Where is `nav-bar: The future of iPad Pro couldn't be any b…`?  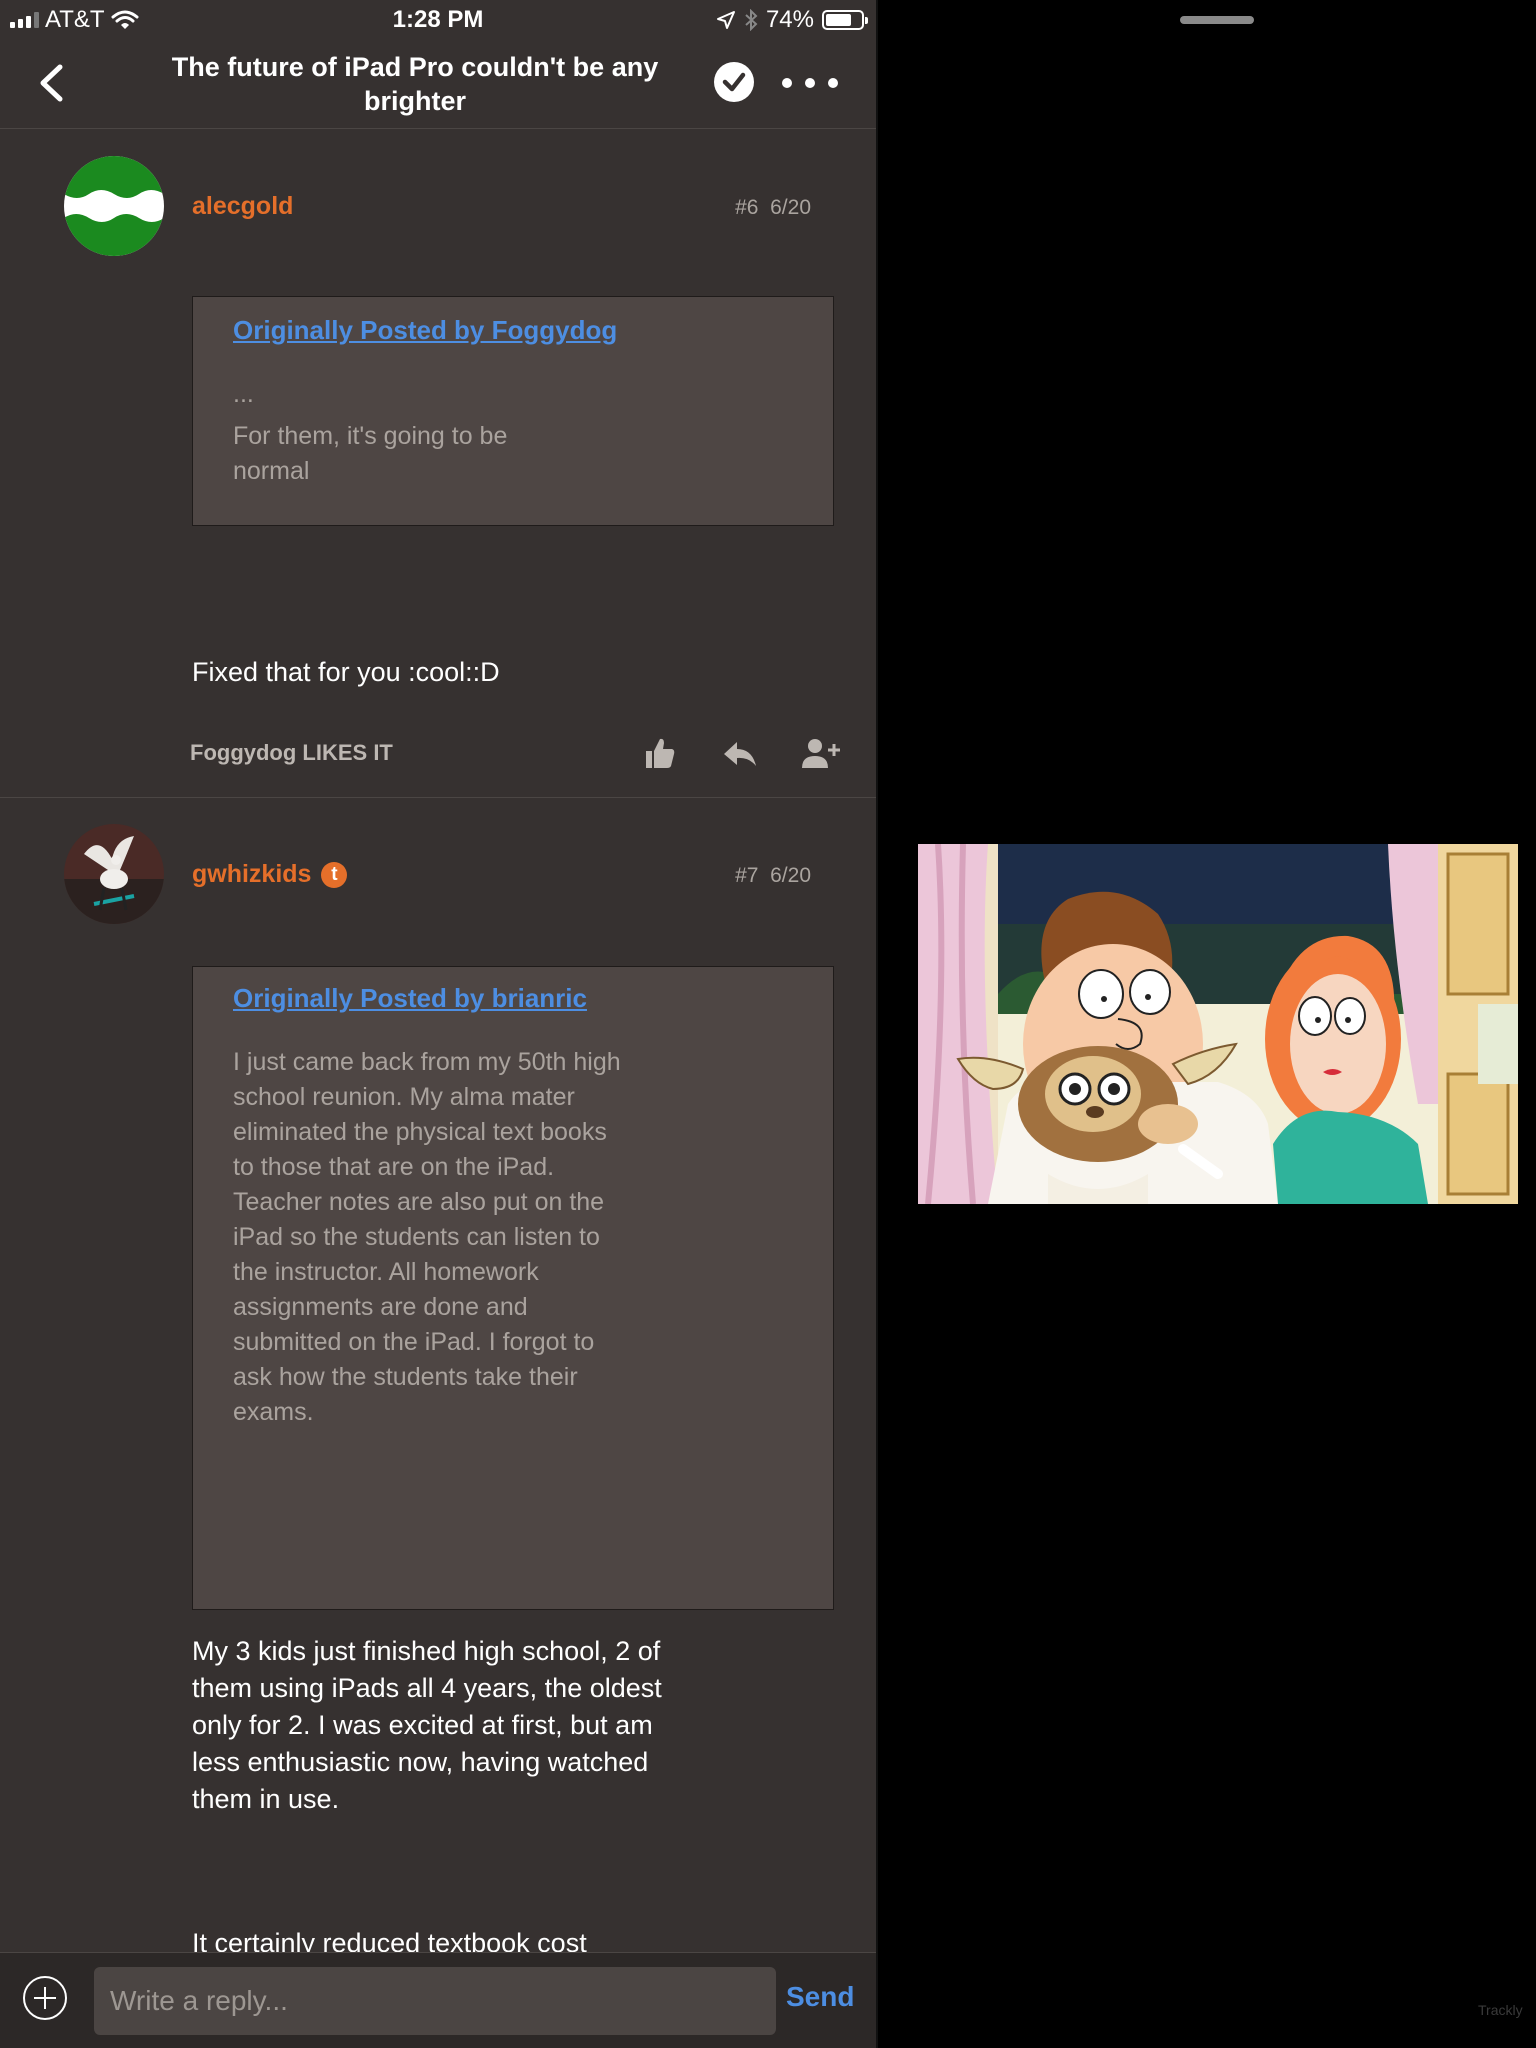
nav-bar: The future of iPad Pro couldn't be any b… is located at coordinates (438, 84).